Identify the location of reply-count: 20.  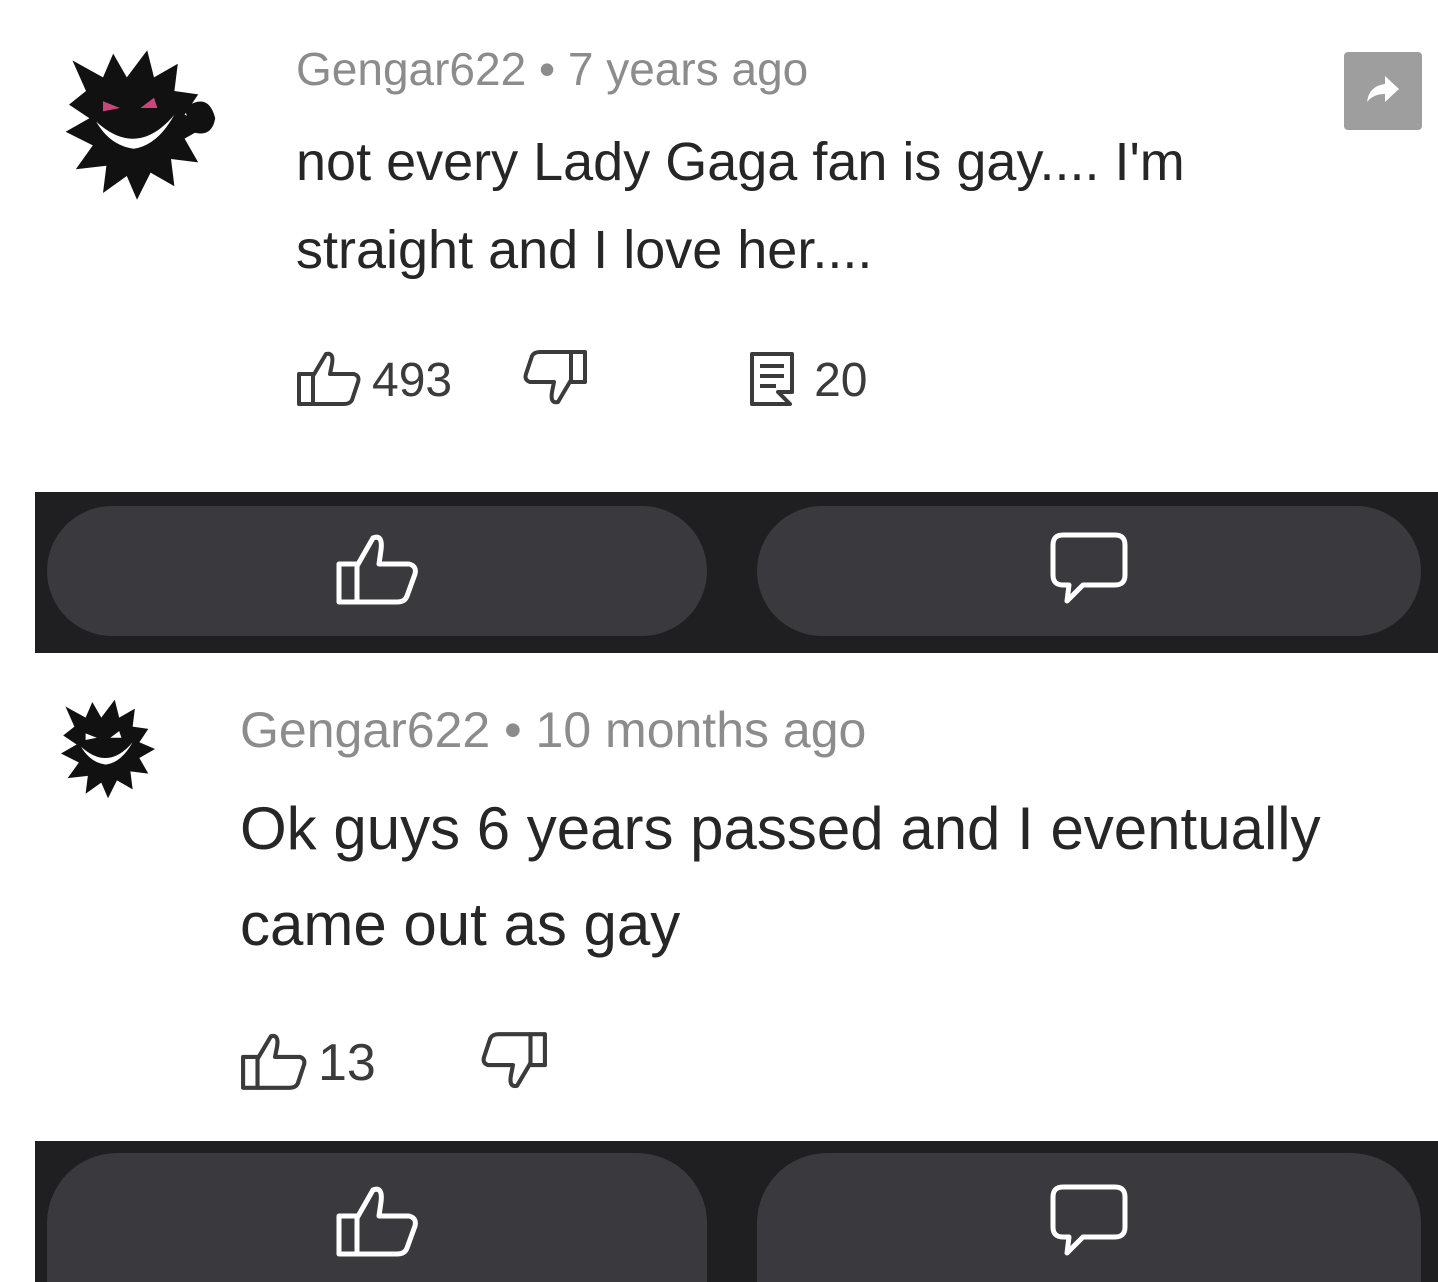
(840, 380).